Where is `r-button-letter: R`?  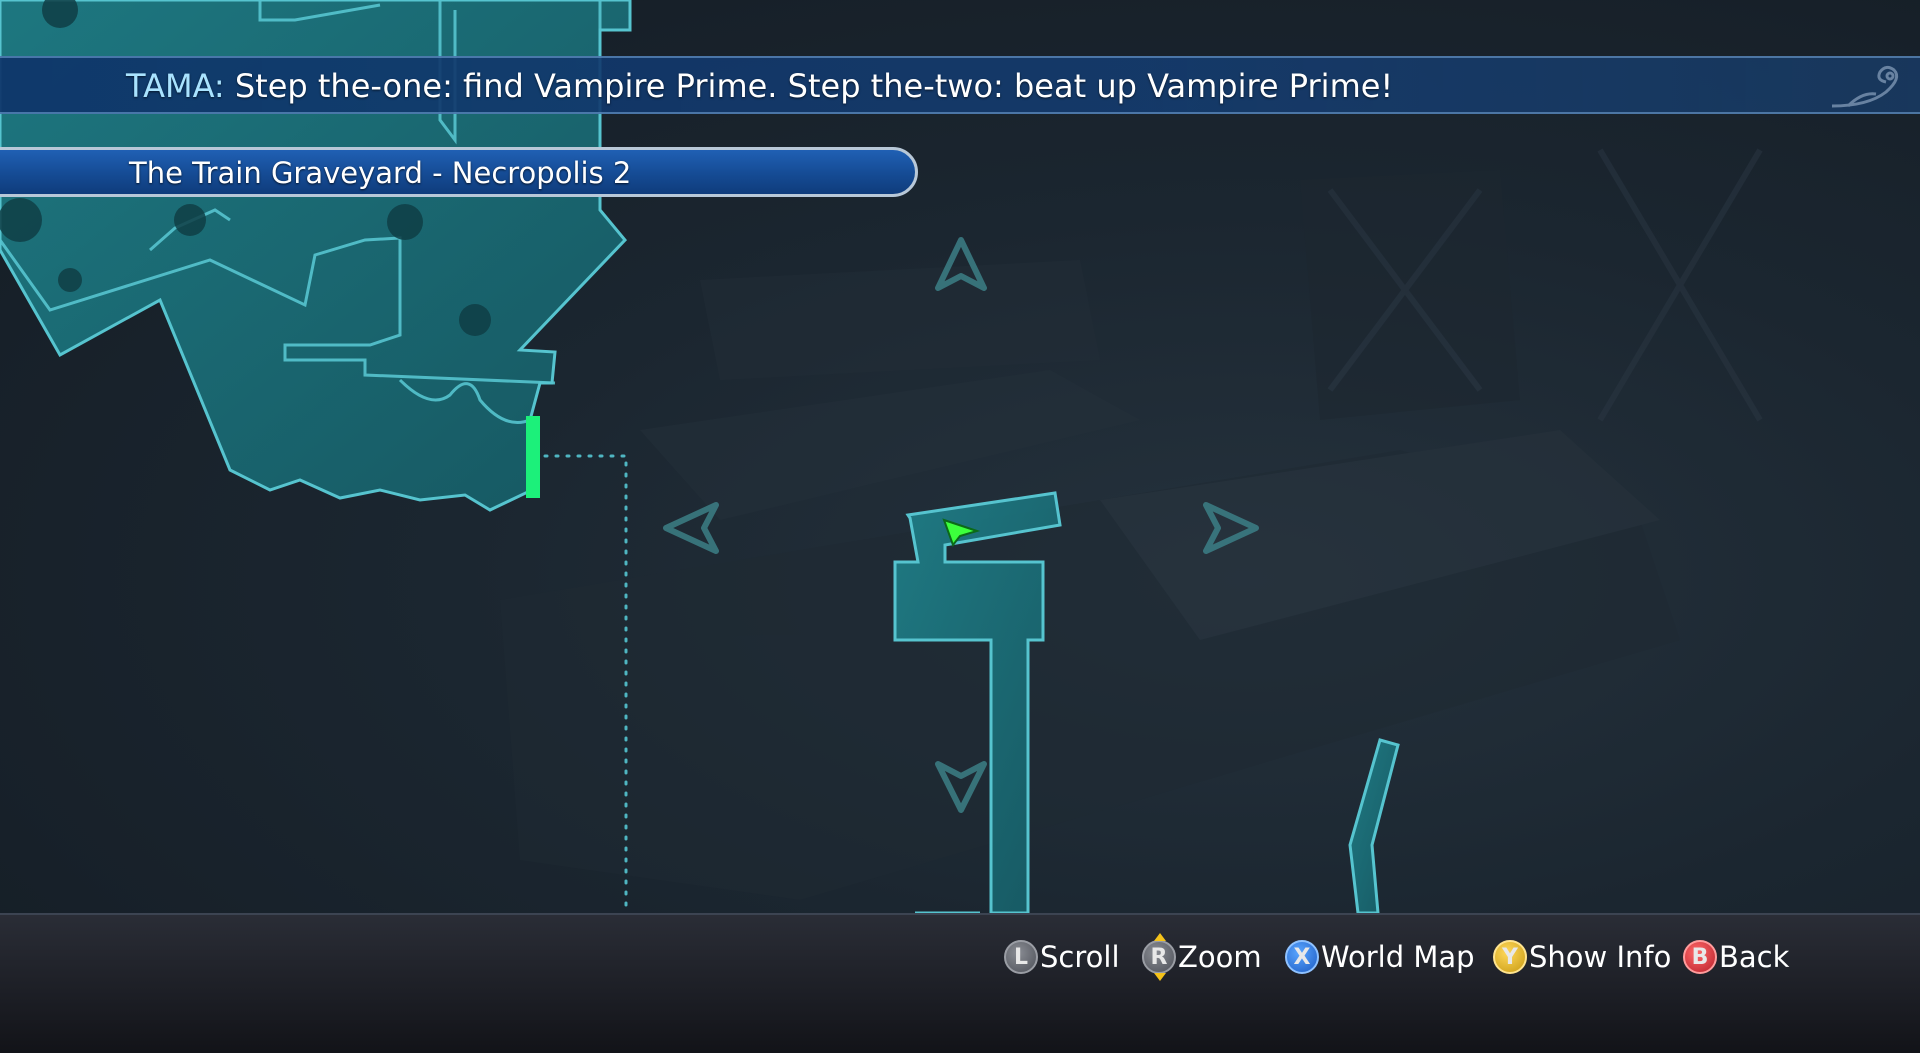
r-button-letter: R is located at coordinates (1159, 957).